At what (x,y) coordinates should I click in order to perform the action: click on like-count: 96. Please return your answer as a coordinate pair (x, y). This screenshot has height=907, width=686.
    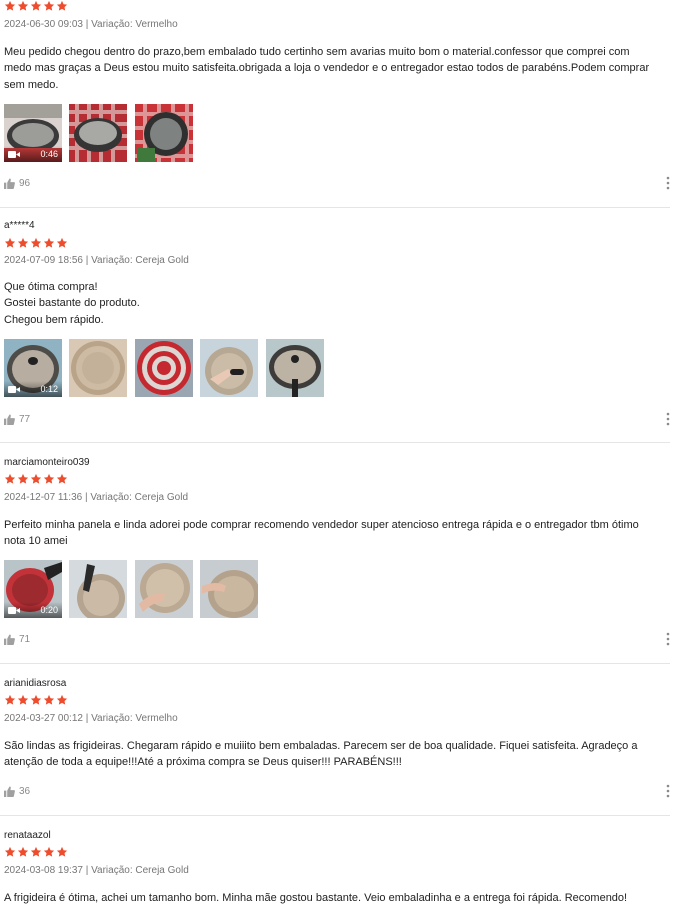
    Looking at the image, I should click on (25, 183).